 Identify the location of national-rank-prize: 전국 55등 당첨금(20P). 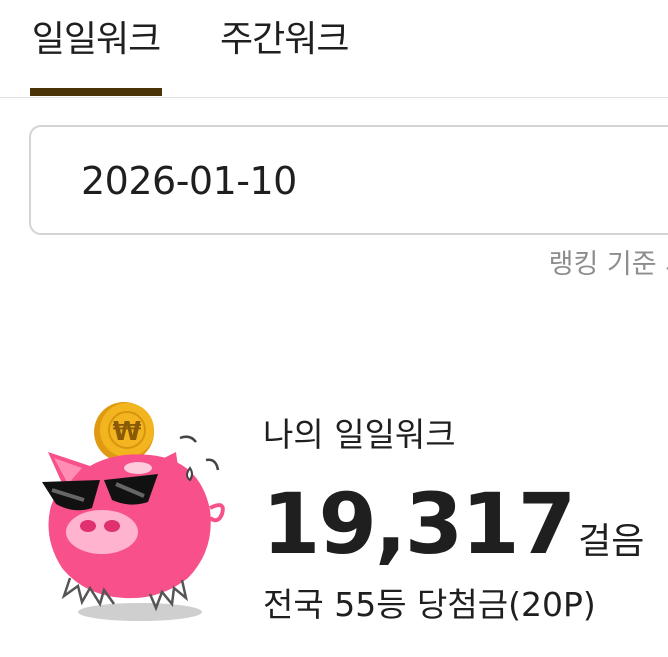
(429, 604).